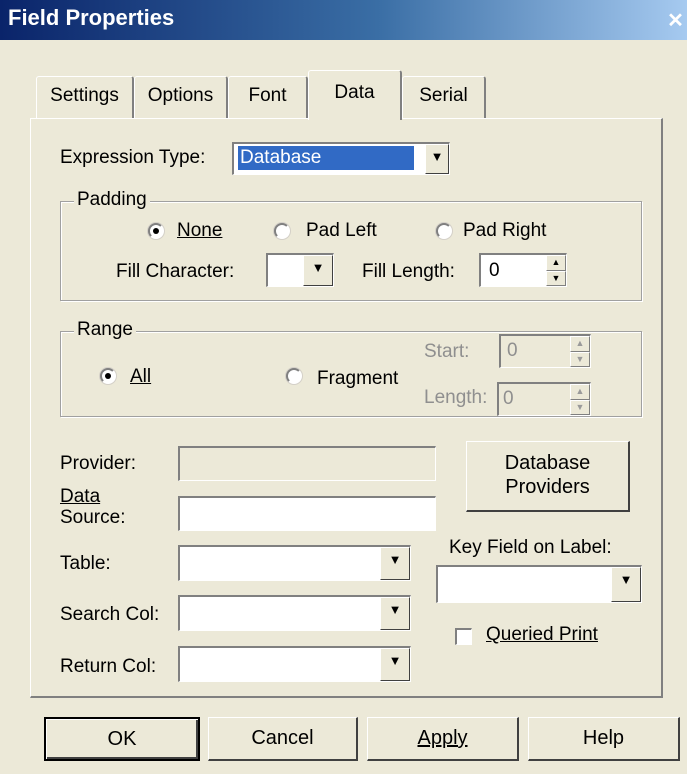 This screenshot has width=687, height=774. Describe the element at coordinates (294, 376) in the screenshot. I see `radio-fragment` at that location.